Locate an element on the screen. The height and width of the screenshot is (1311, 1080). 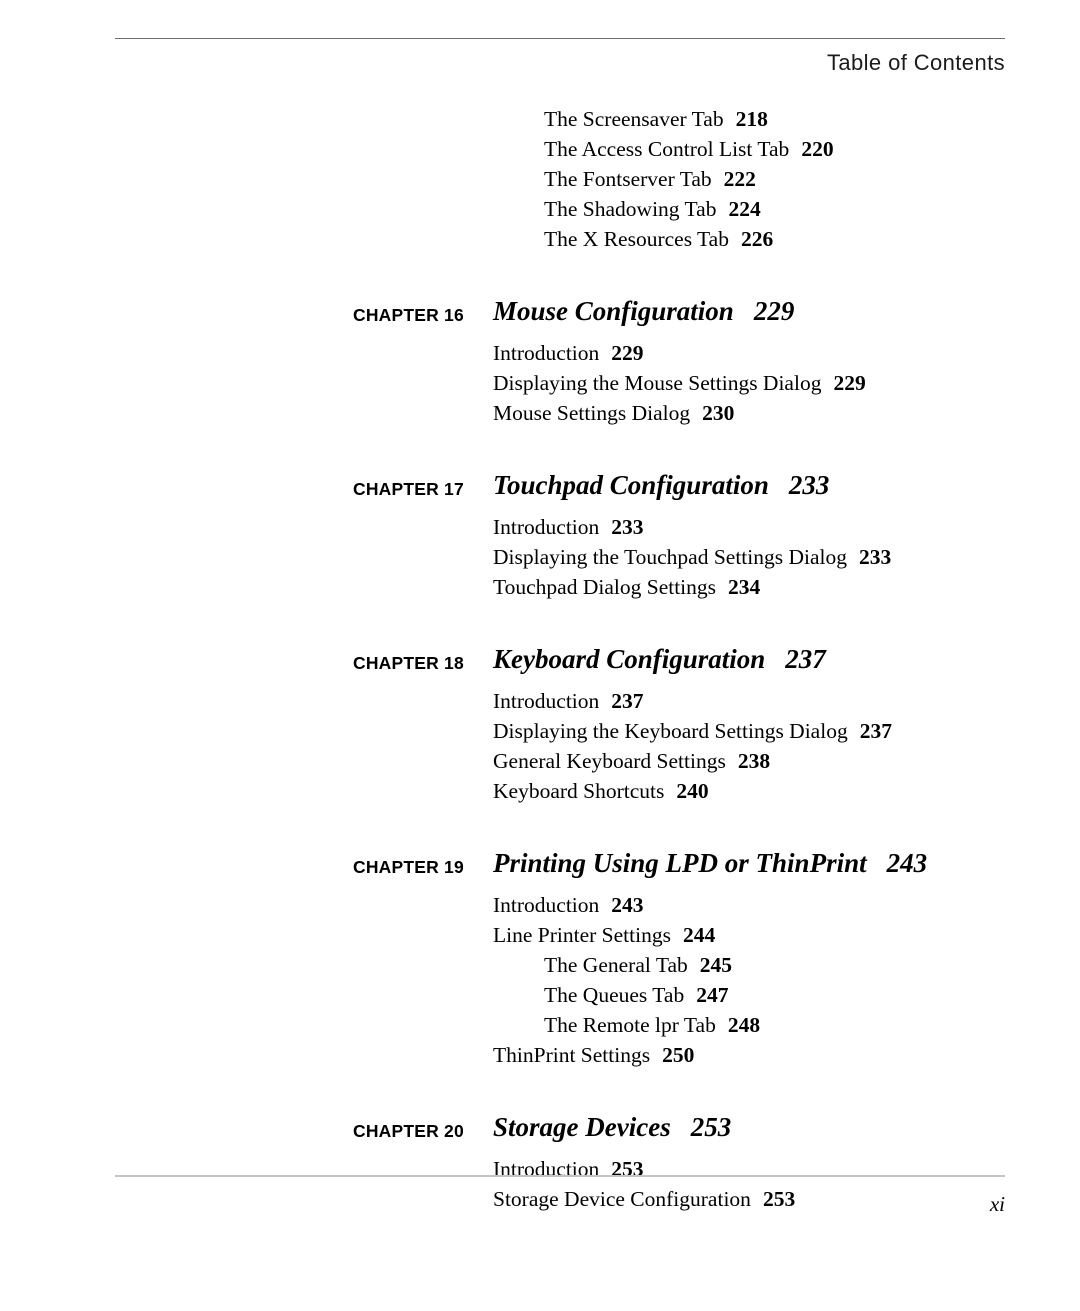
toc-entry-label: Touchpad Dialog Settings is located at coordinates (605, 587).